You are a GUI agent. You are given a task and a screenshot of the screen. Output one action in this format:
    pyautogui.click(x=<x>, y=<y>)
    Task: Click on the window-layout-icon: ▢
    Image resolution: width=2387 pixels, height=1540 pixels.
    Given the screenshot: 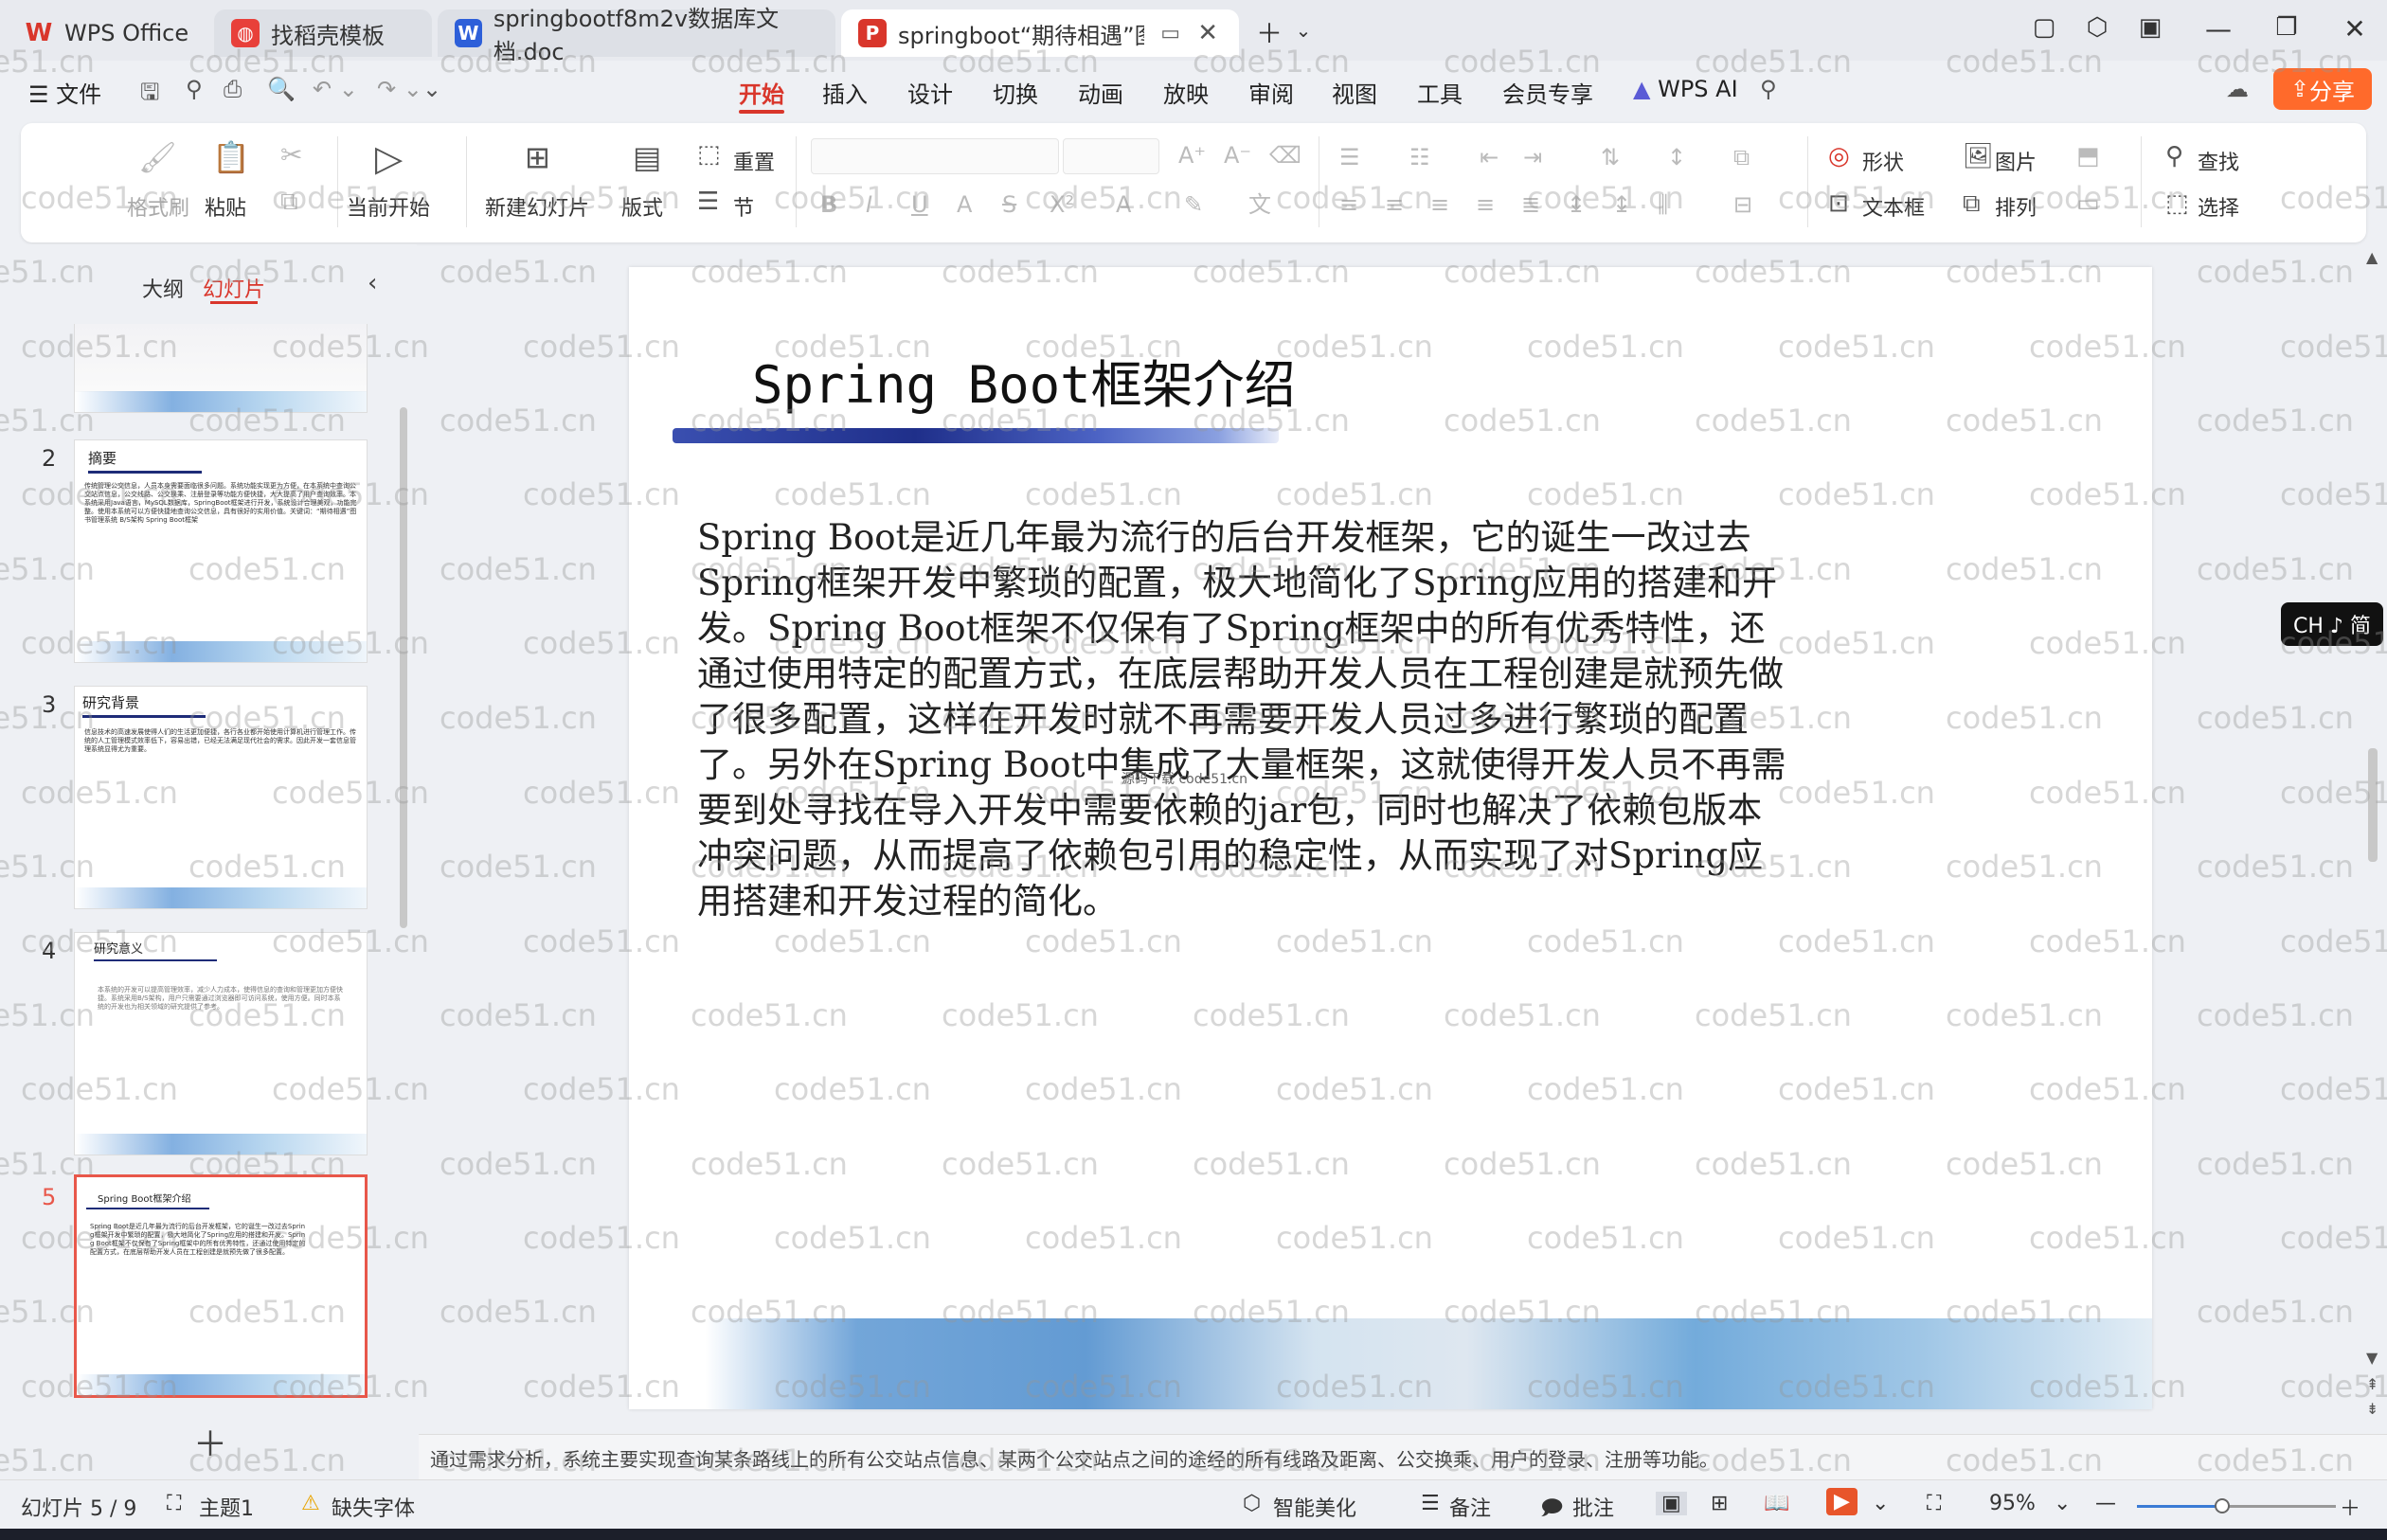 What is the action you would take?
    pyautogui.click(x=2044, y=27)
    